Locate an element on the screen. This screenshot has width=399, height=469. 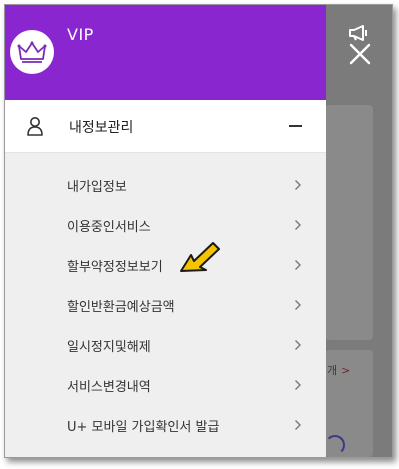
chevron-right-icon: > is located at coordinates (346, 370).